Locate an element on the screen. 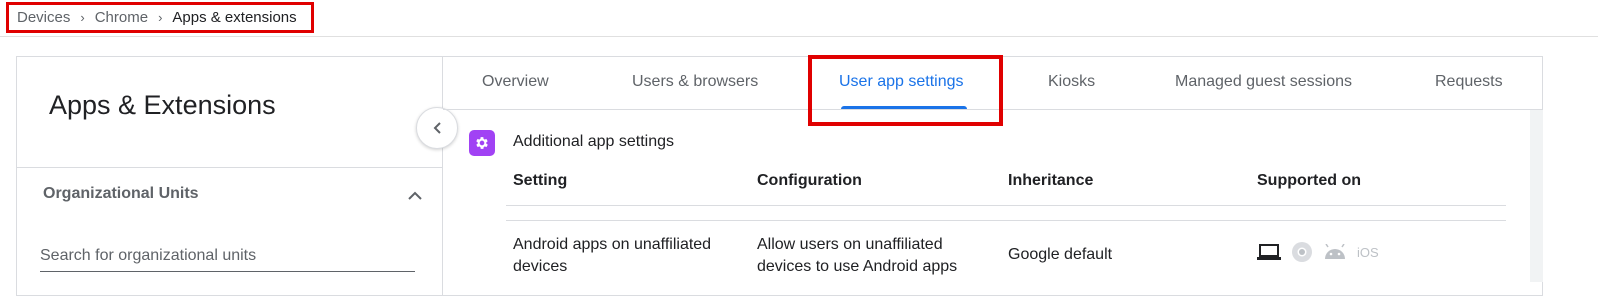  column-header-configuration: Configuration is located at coordinates (809, 180).